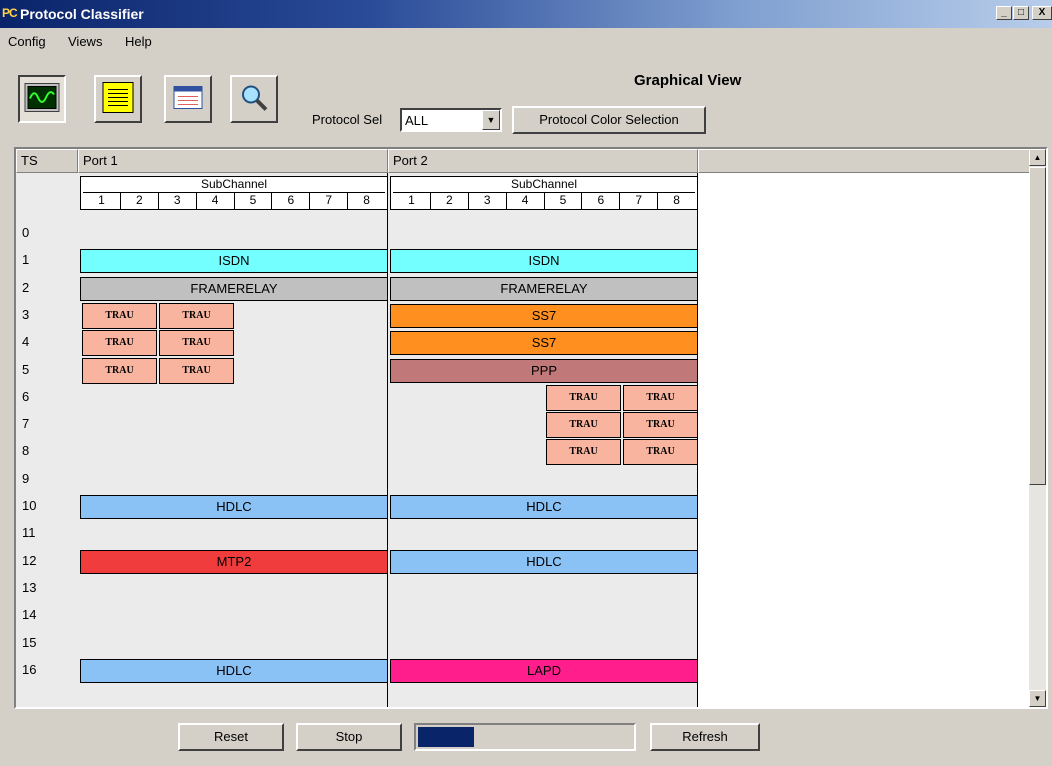 This screenshot has height=766, width=1052. What do you see at coordinates (233, 161) in the screenshot?
I see `header-port1: Port 1` at bounding box center [233, 161].